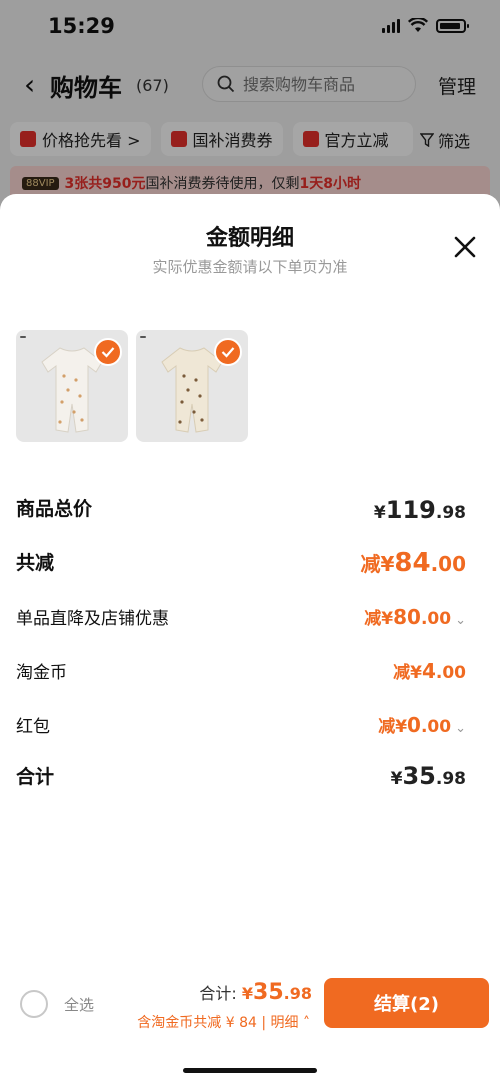 The height and width of the screenshot is (1081, 500). What do you see at coordinates (34, 1004) in the screenshot?
I see `select-all-radio` at bounding box center [34, 1004].